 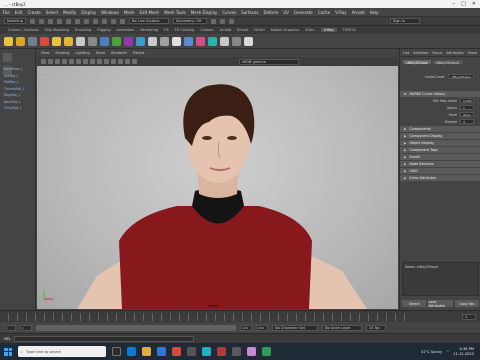 I want to click on isolate-icon, so click(x=134, y=61).